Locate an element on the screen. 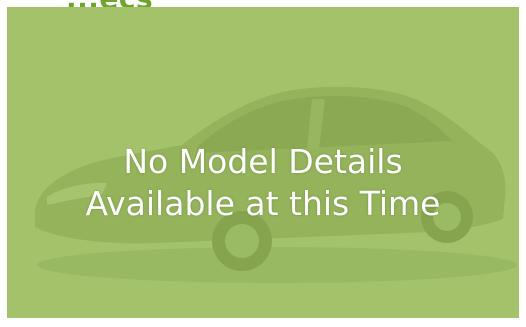 This screenshot has height=327, width=526. message-line-1: No Model Details is located at coordinates (263, 161).